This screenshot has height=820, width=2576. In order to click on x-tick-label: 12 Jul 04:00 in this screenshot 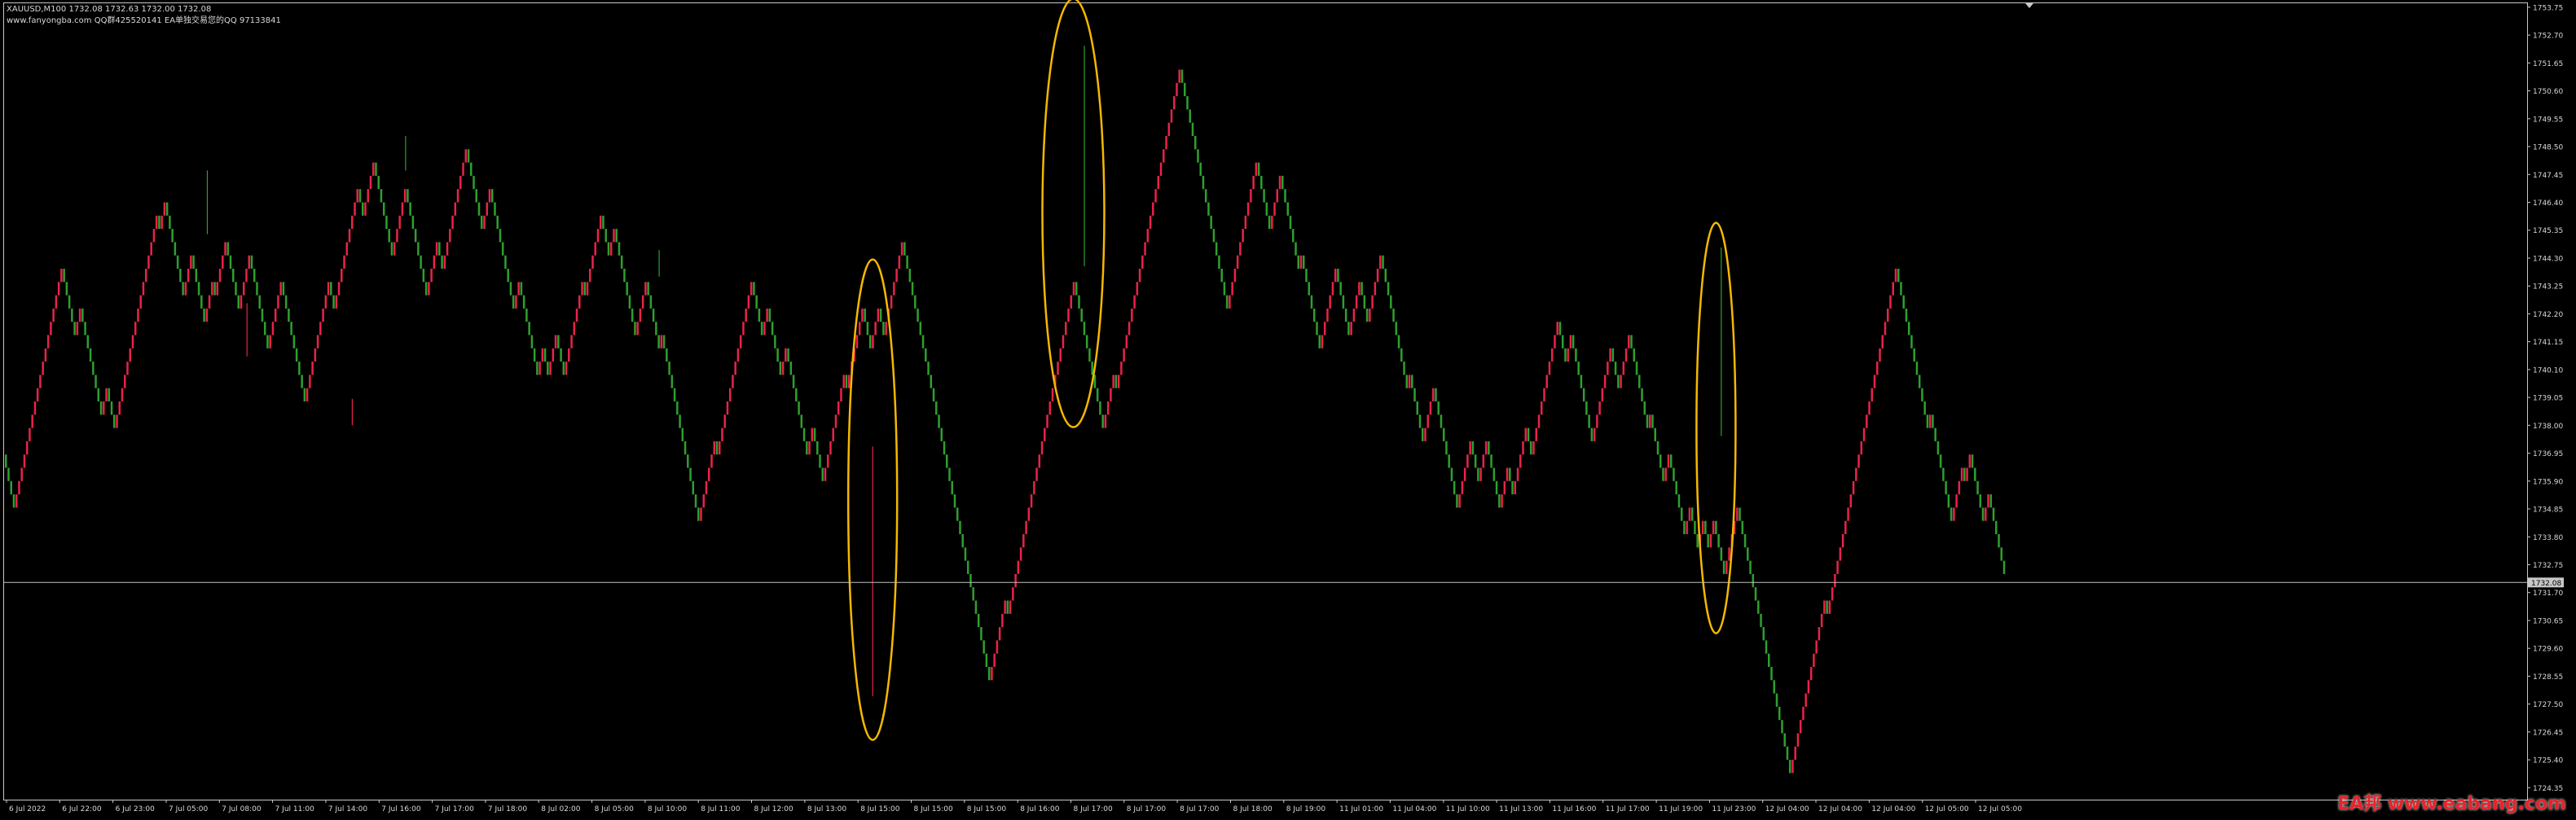, I will do `click(1787, 809)`.